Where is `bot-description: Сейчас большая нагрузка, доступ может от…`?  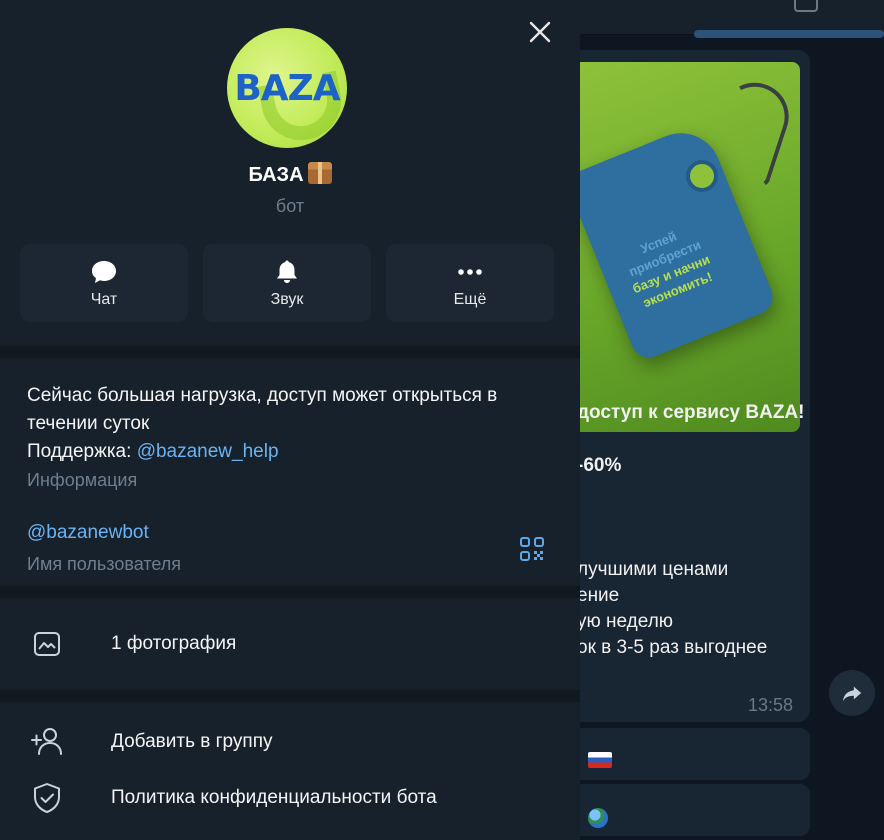
bot-description: Сейчас большая нагрузка, доступ может от… is located at coordinates (287, 424).